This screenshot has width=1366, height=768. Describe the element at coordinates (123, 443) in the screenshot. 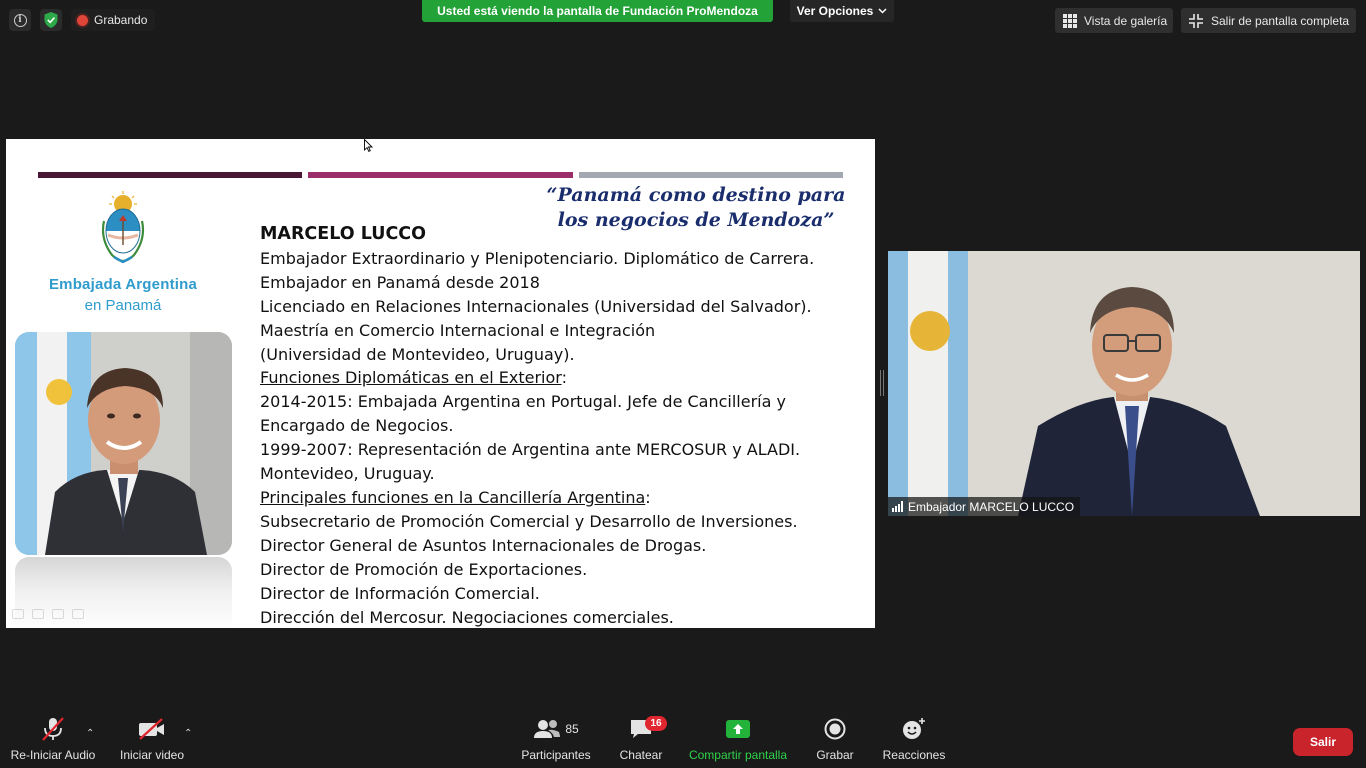

I see `ambassador-portrait` at that location.